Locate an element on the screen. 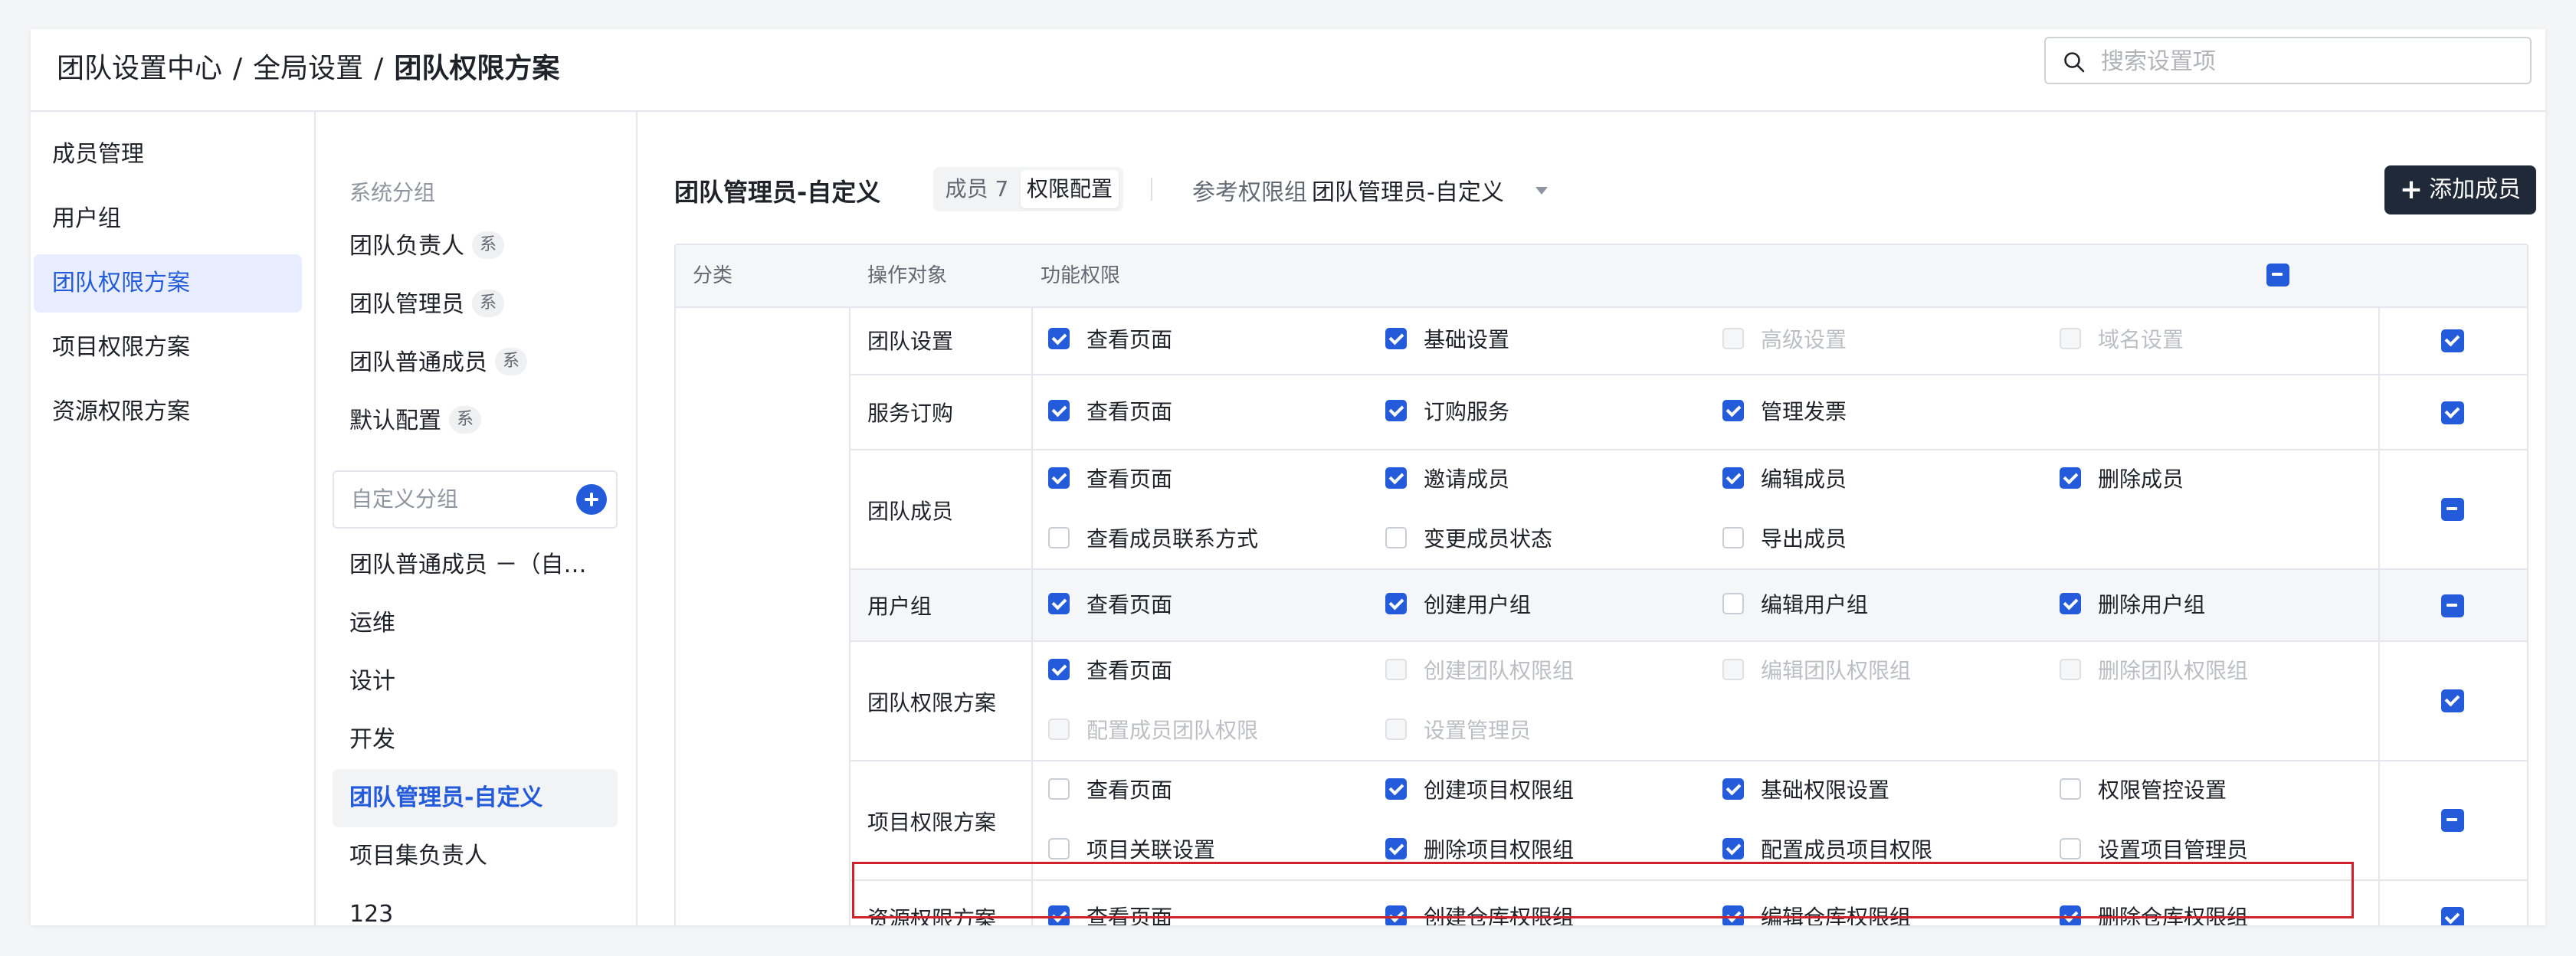  primary-sidebar: 成员管理 用户组 团队权限方案 项目权限方案 资源权限方案 is located at coordinates (173, 518).